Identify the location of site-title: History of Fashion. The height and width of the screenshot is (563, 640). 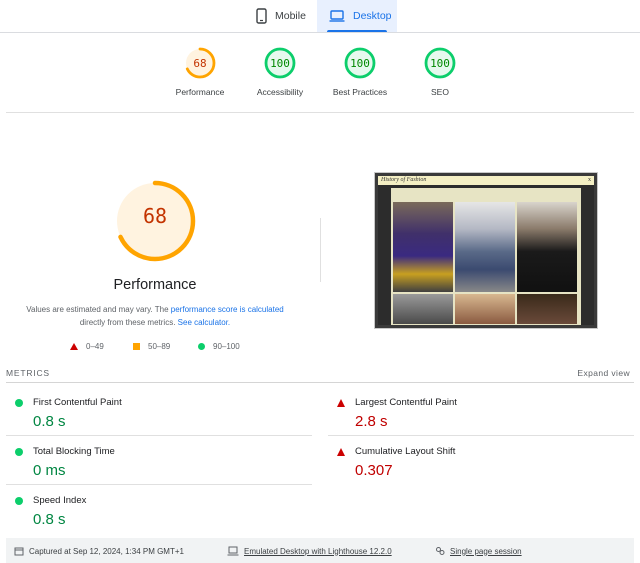
(404, 180).